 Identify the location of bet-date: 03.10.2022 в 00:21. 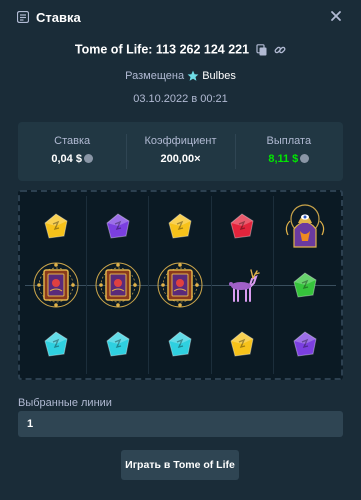
(180, 99).